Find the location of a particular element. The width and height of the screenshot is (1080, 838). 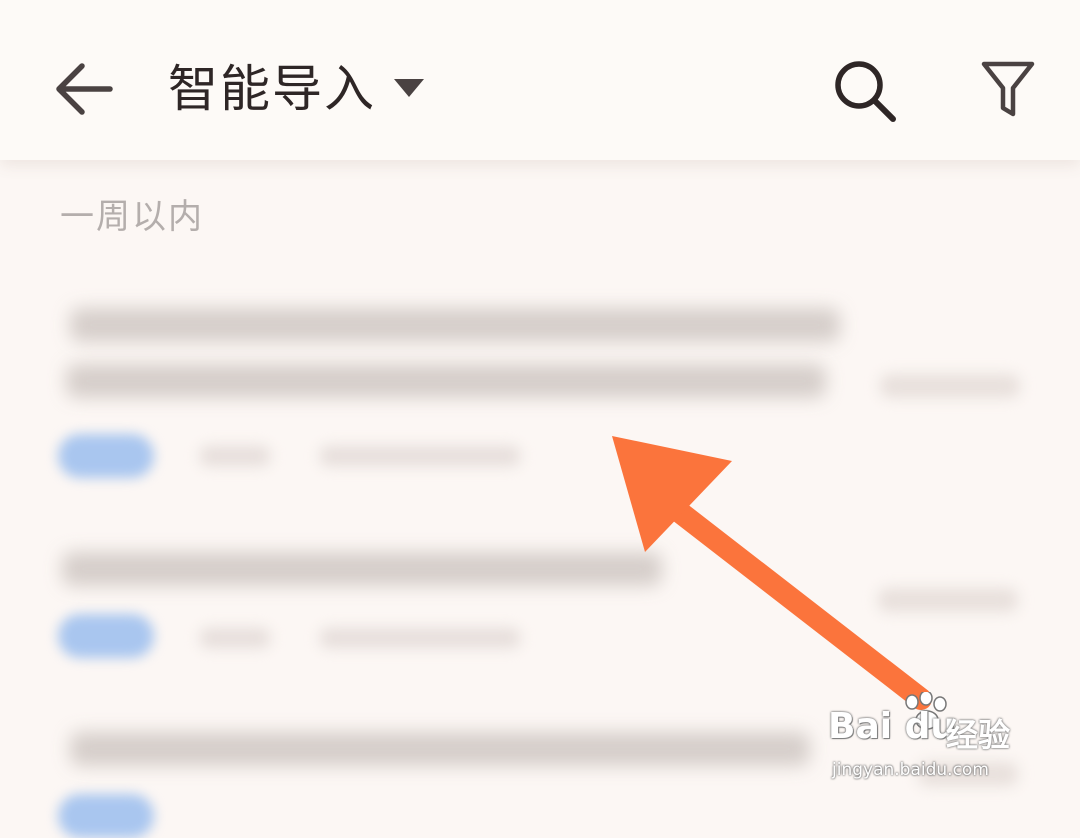

caret-down-icon is located at coordinates (409, 88).